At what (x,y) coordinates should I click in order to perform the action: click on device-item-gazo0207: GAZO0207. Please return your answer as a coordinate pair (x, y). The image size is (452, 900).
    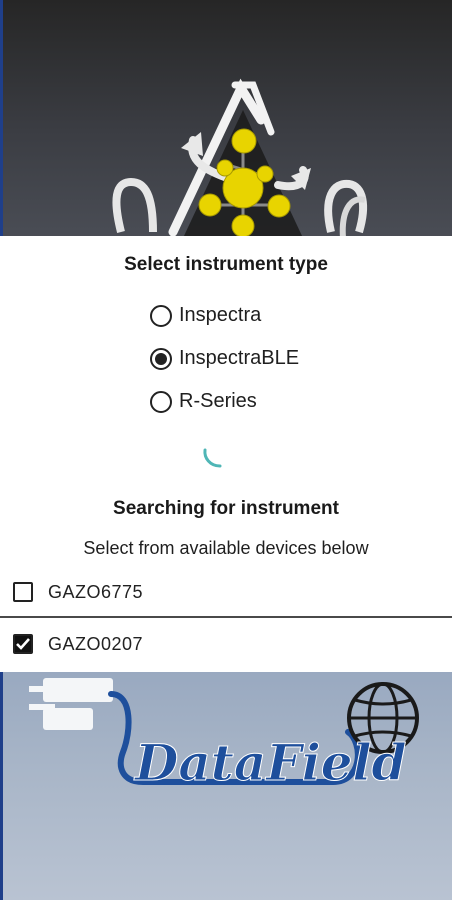
    Looking at the image, I should click on (226, 644).